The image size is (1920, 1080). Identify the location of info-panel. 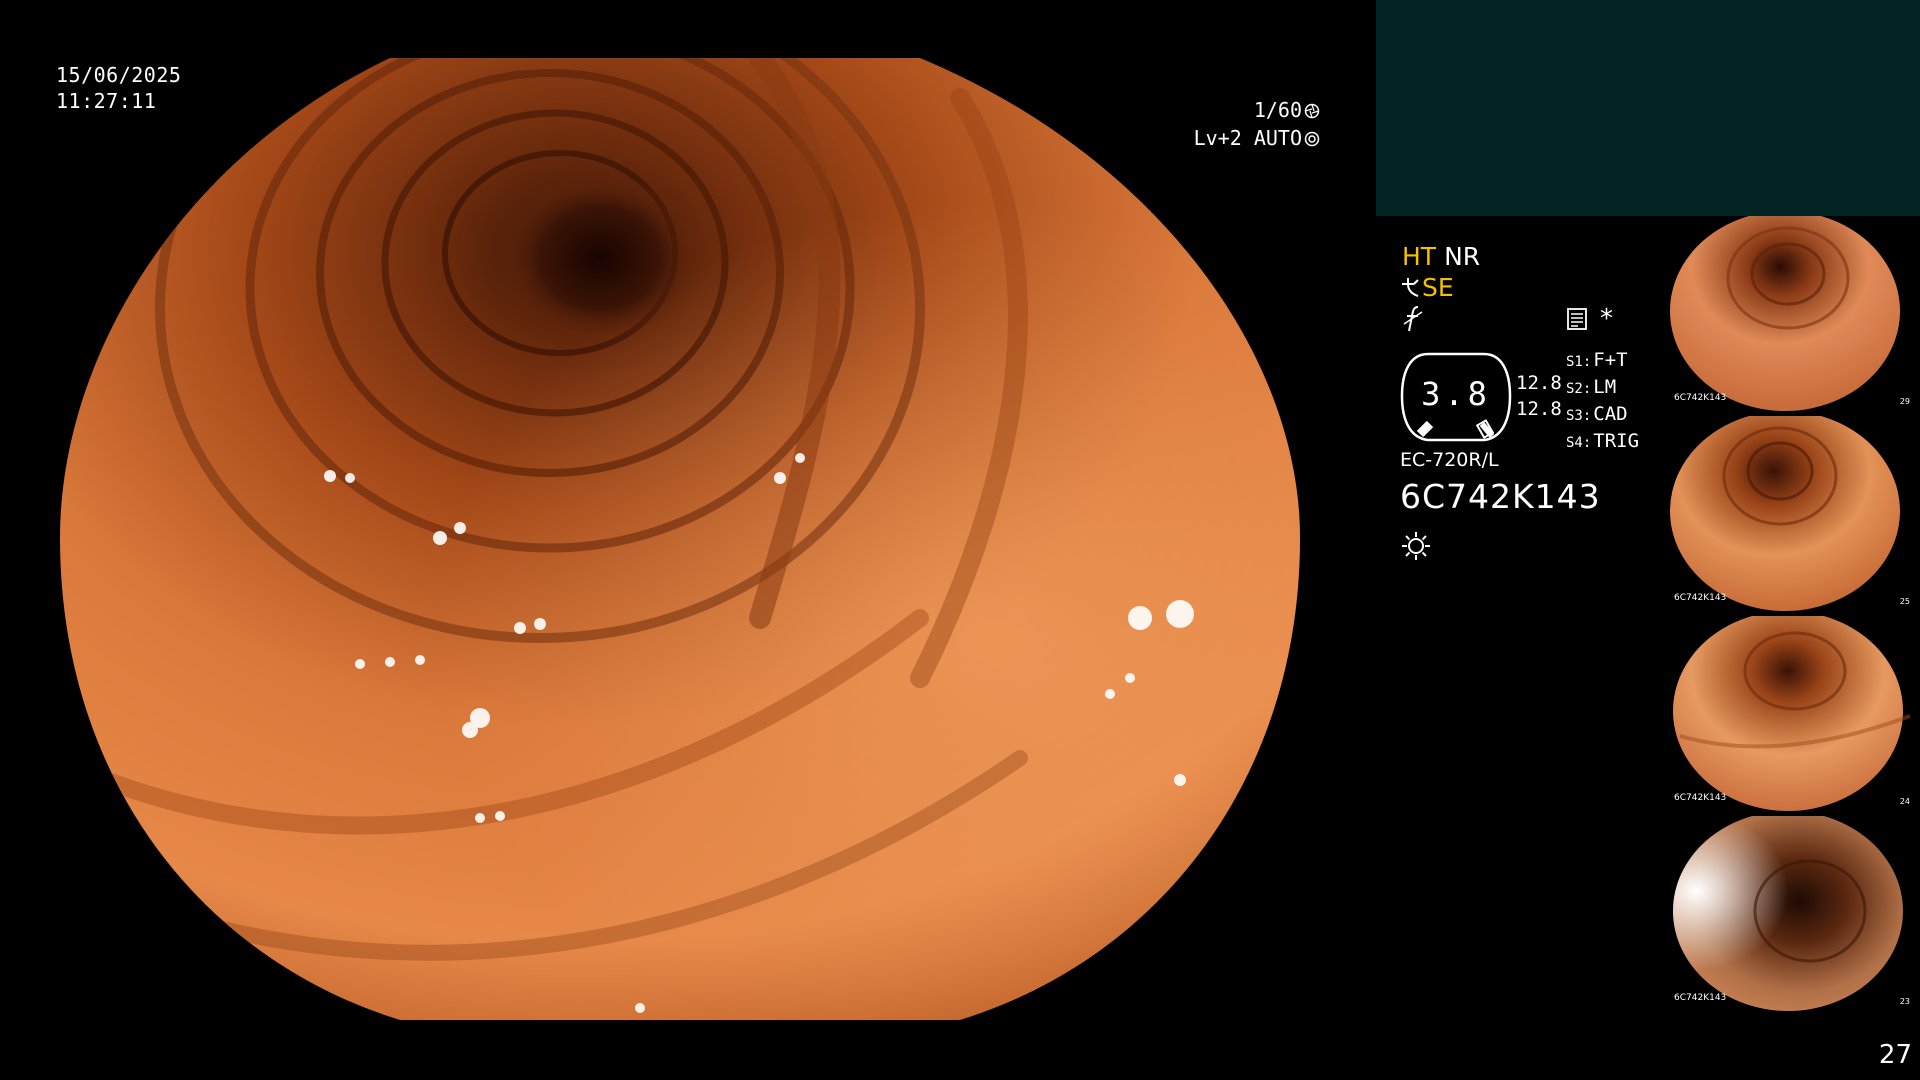
(1648, 108).